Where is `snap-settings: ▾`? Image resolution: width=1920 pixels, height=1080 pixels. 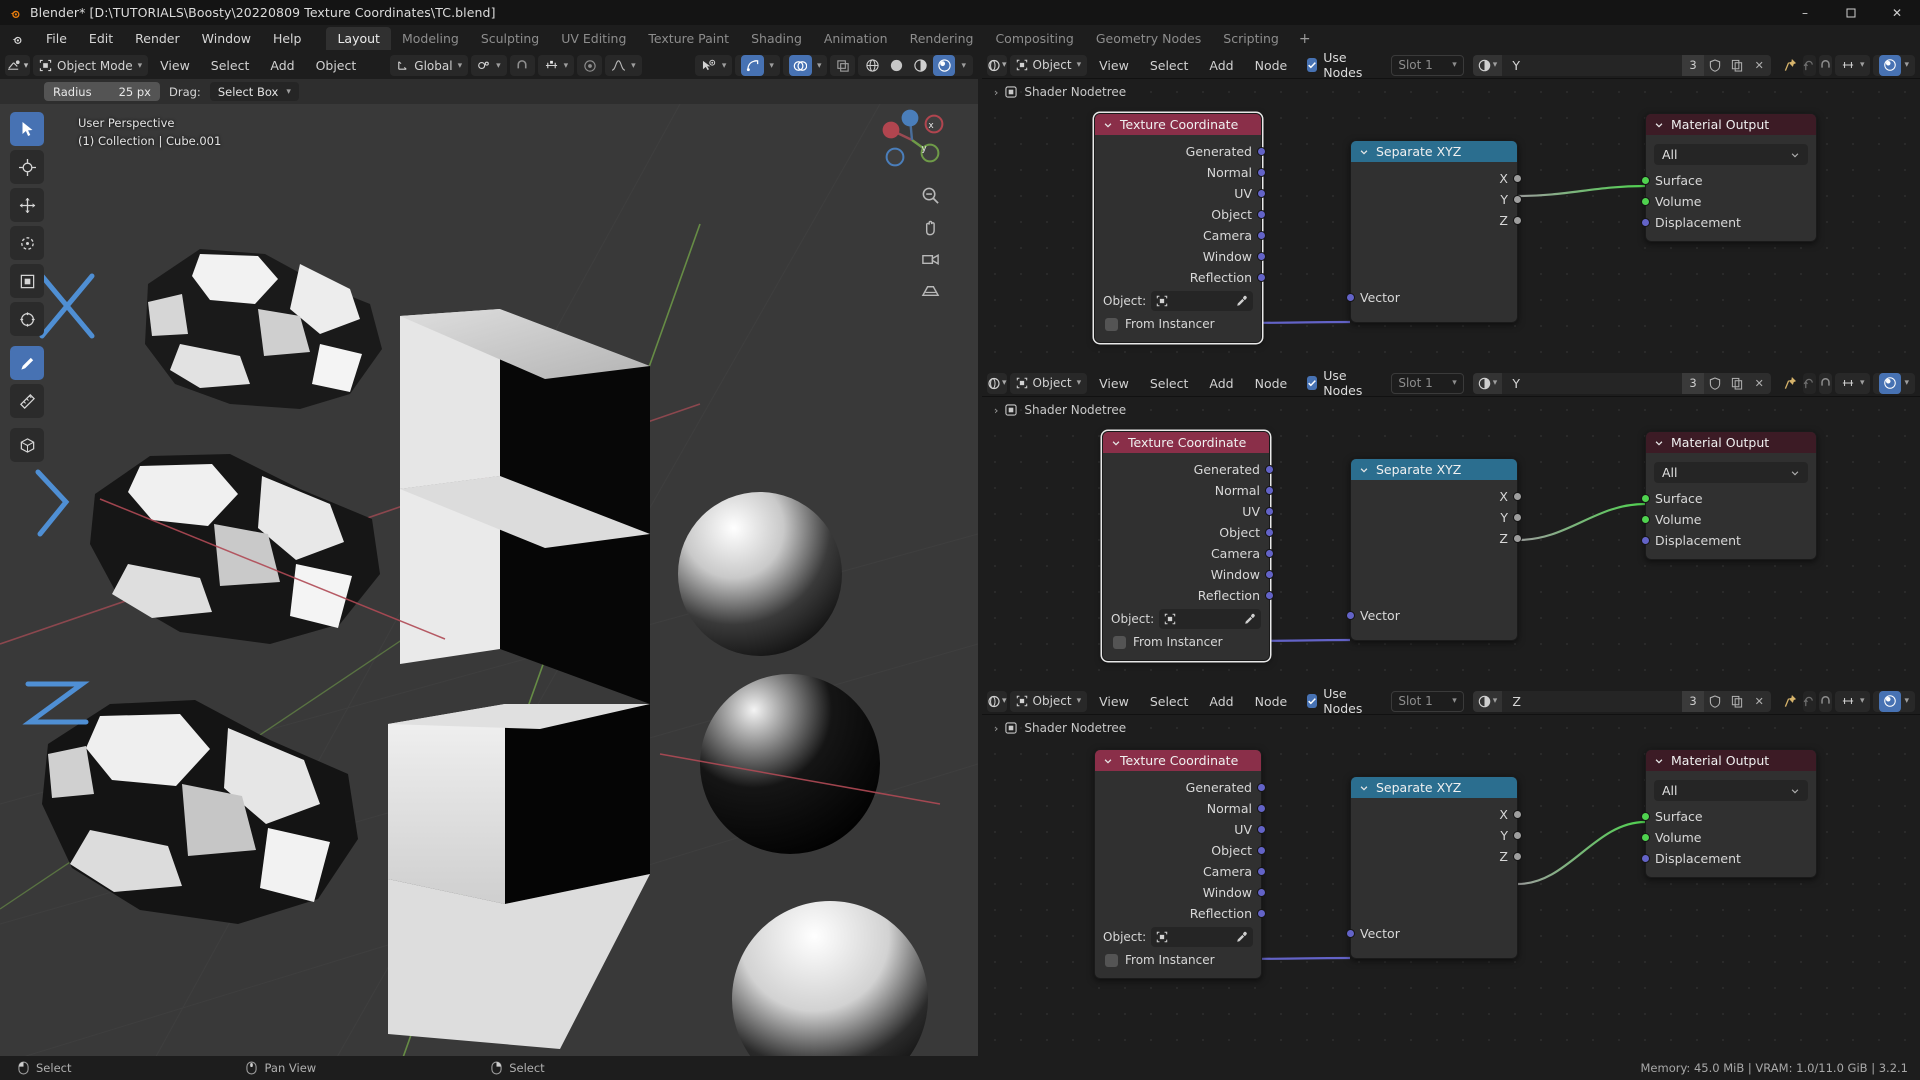 snap-settings: ▾ is located at coordinates (556, 65).